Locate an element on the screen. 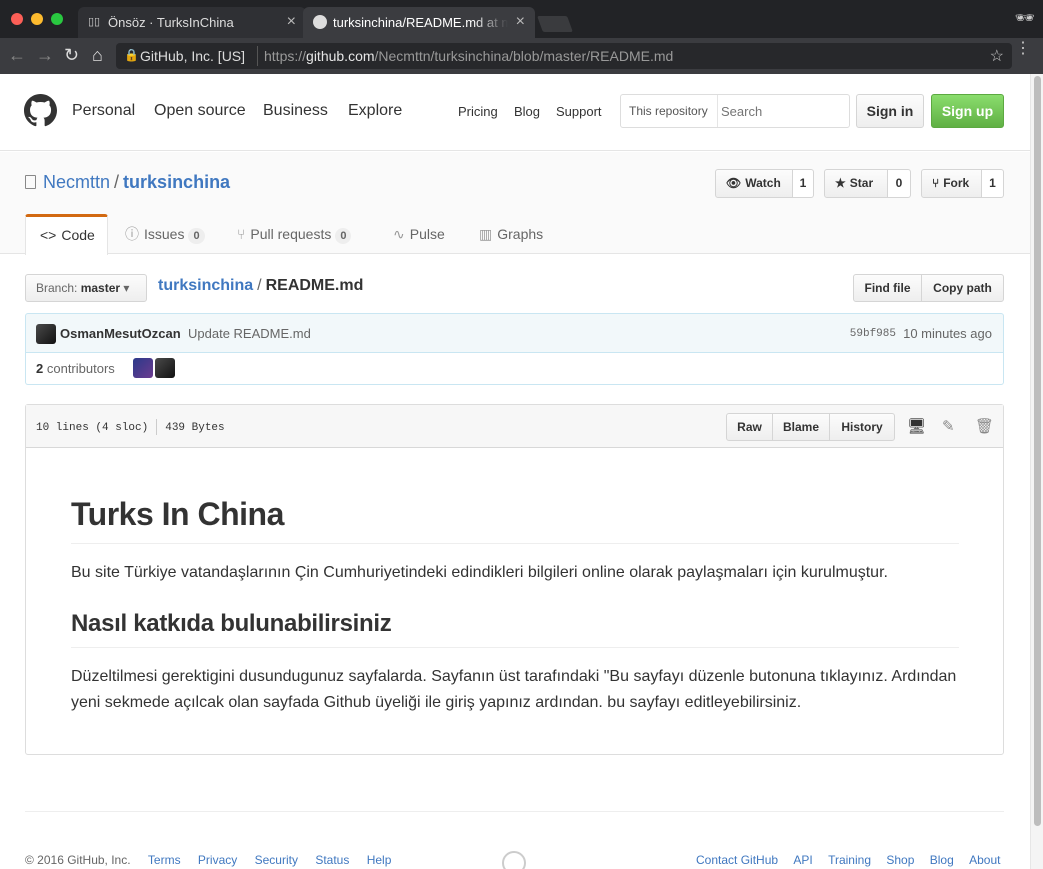  footer-link-security: Security is located at coordinates (276, 860).